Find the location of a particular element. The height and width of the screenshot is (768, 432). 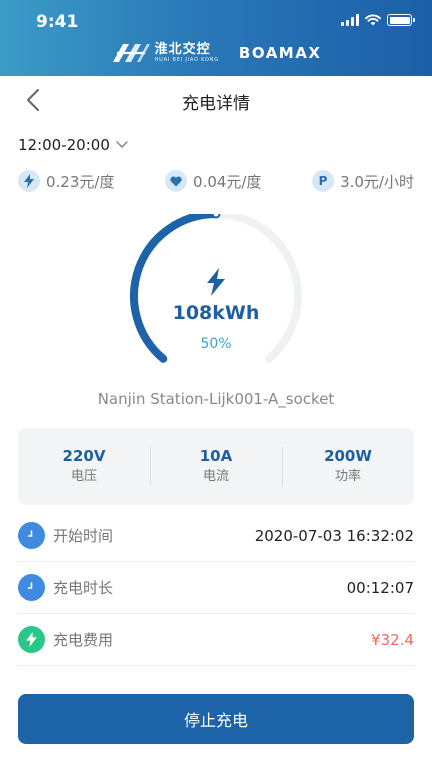

duration-value: 00:12:07 is located at coordinates (380, 587).